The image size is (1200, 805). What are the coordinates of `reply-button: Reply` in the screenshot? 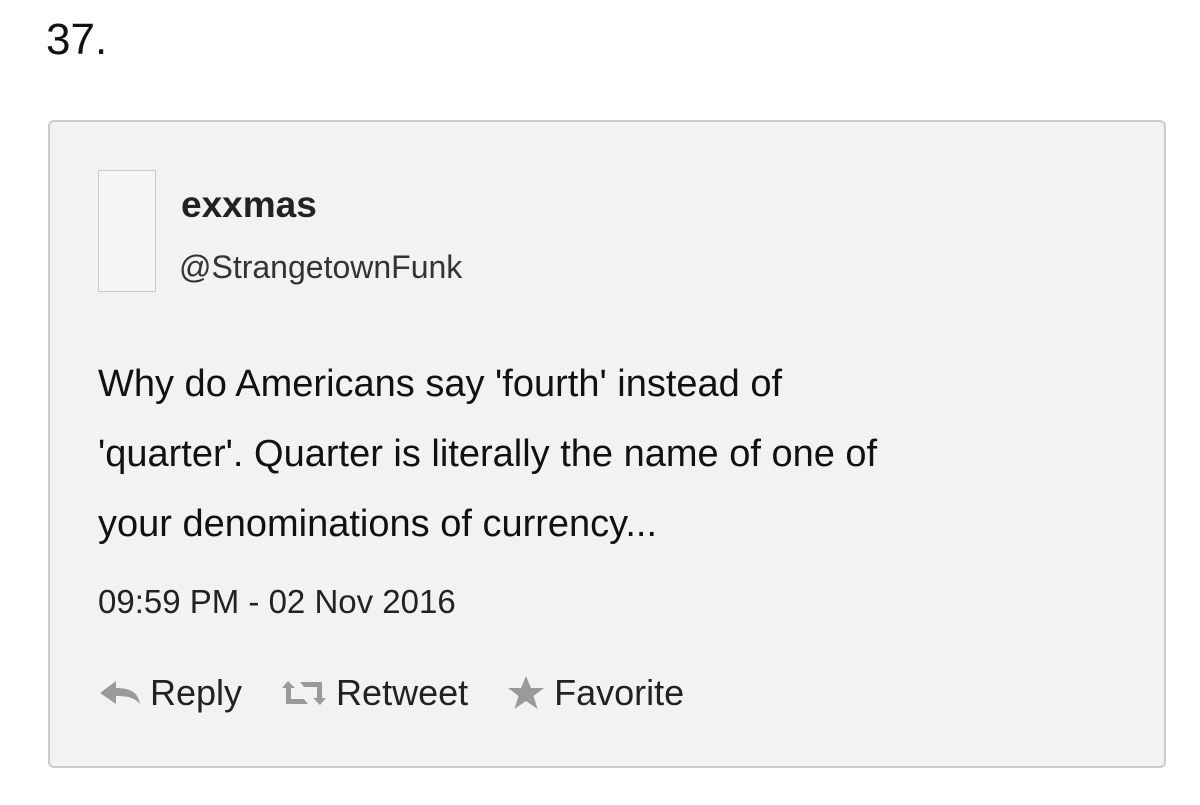 It's located at (170, 693).